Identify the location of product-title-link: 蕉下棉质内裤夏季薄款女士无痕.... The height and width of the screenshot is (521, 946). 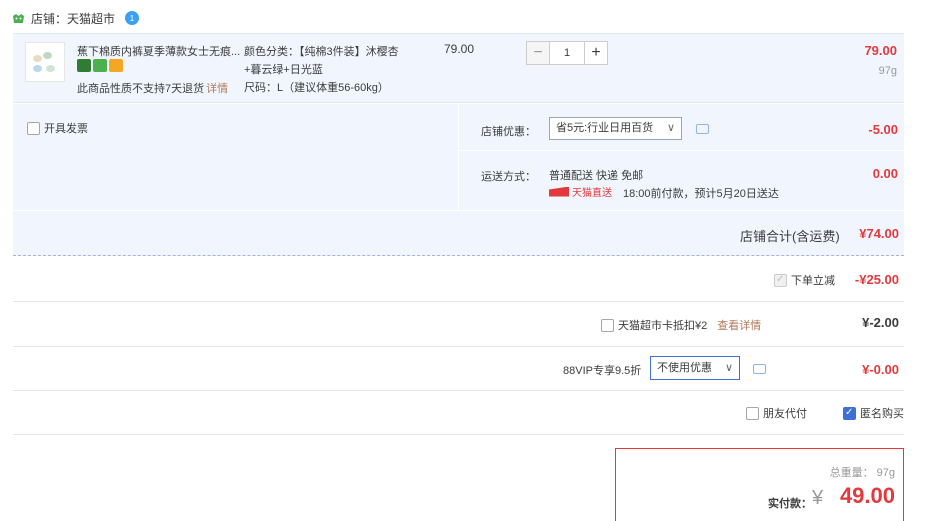
(159, 51).